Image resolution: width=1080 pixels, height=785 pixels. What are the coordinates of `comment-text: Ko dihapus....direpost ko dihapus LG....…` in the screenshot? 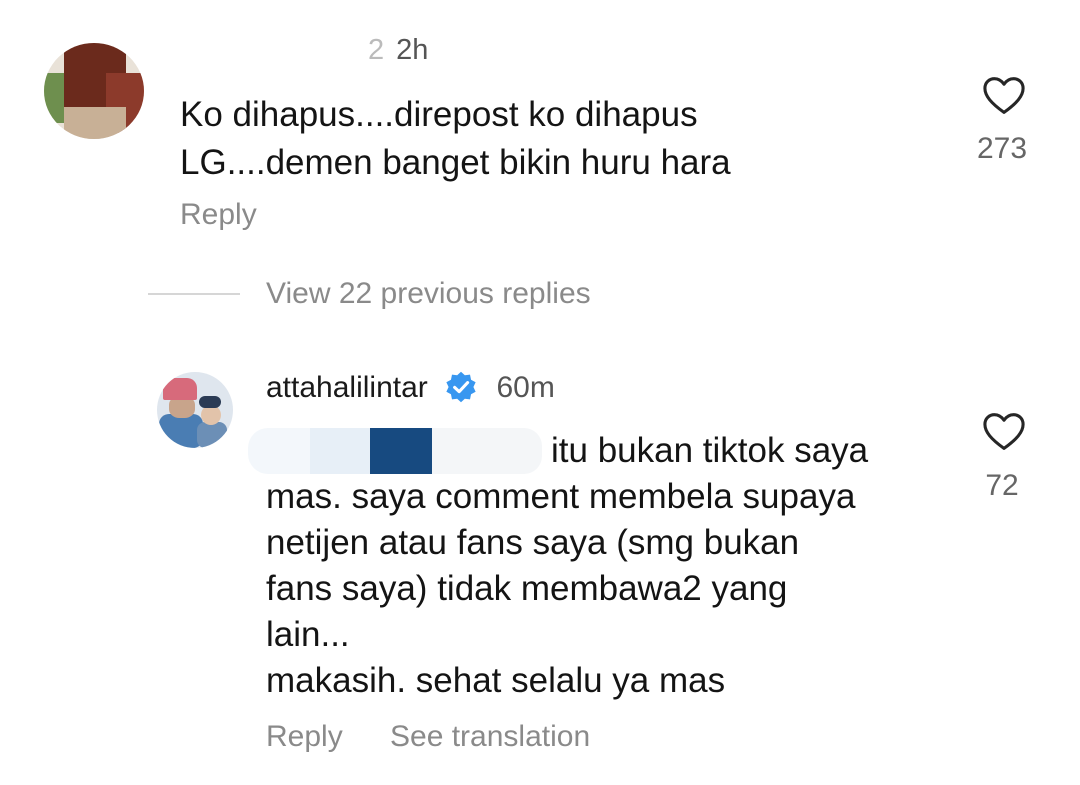 It's located at (455, 139).